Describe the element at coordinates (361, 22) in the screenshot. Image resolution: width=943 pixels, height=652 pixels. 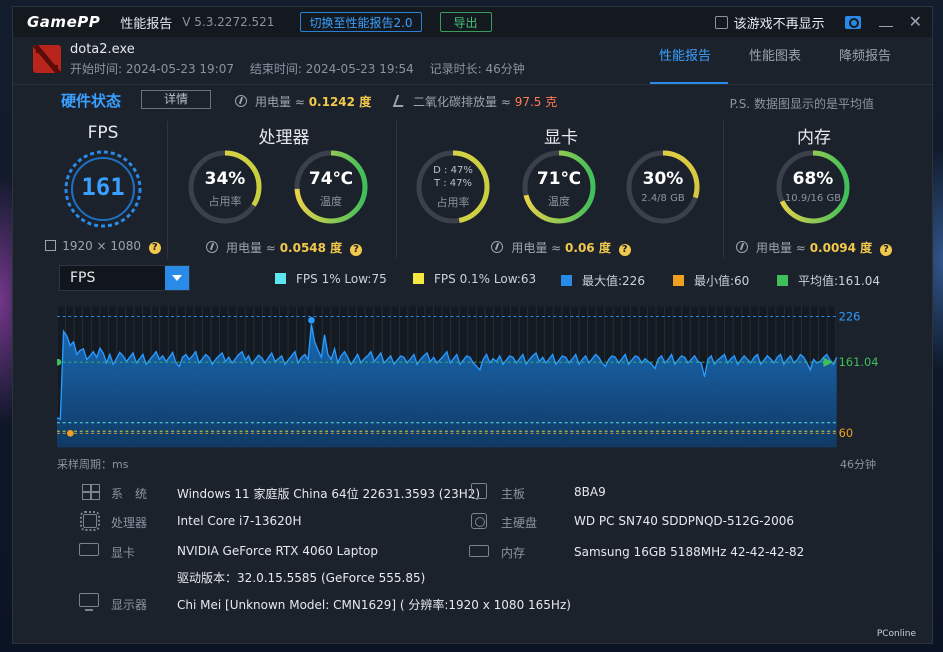
I see `switch-report-button: 切换至性能报告2.0` at that location.